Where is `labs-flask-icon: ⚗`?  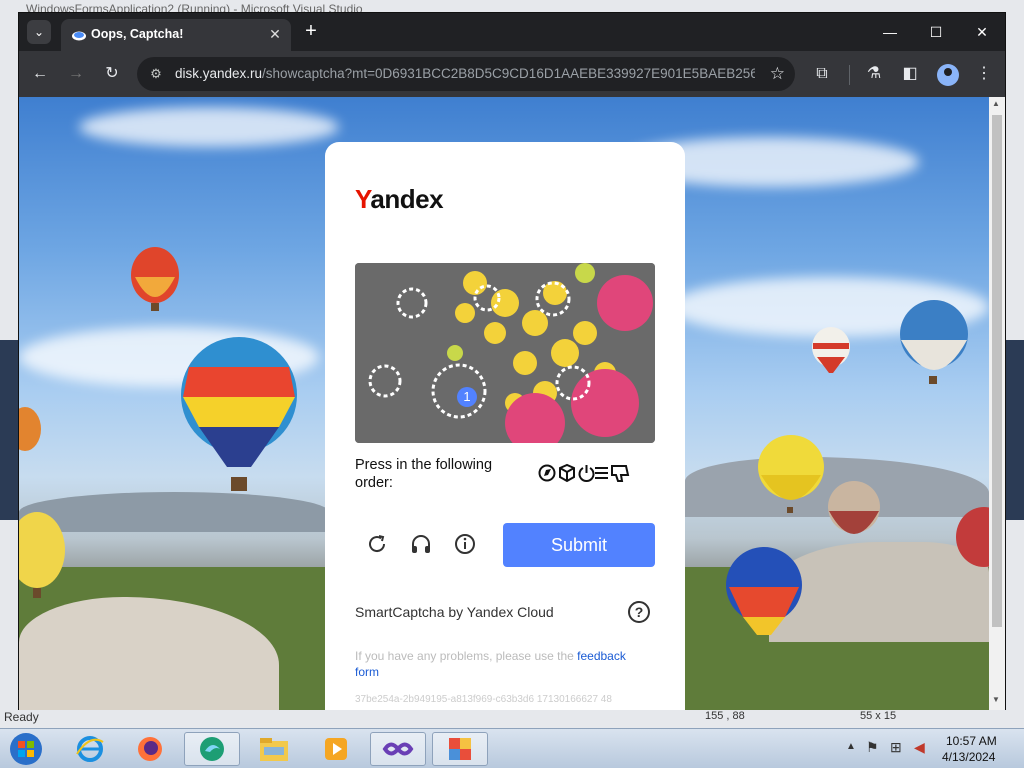 labs-flask-icon: ⚗ is located at coordinates (874, 74).